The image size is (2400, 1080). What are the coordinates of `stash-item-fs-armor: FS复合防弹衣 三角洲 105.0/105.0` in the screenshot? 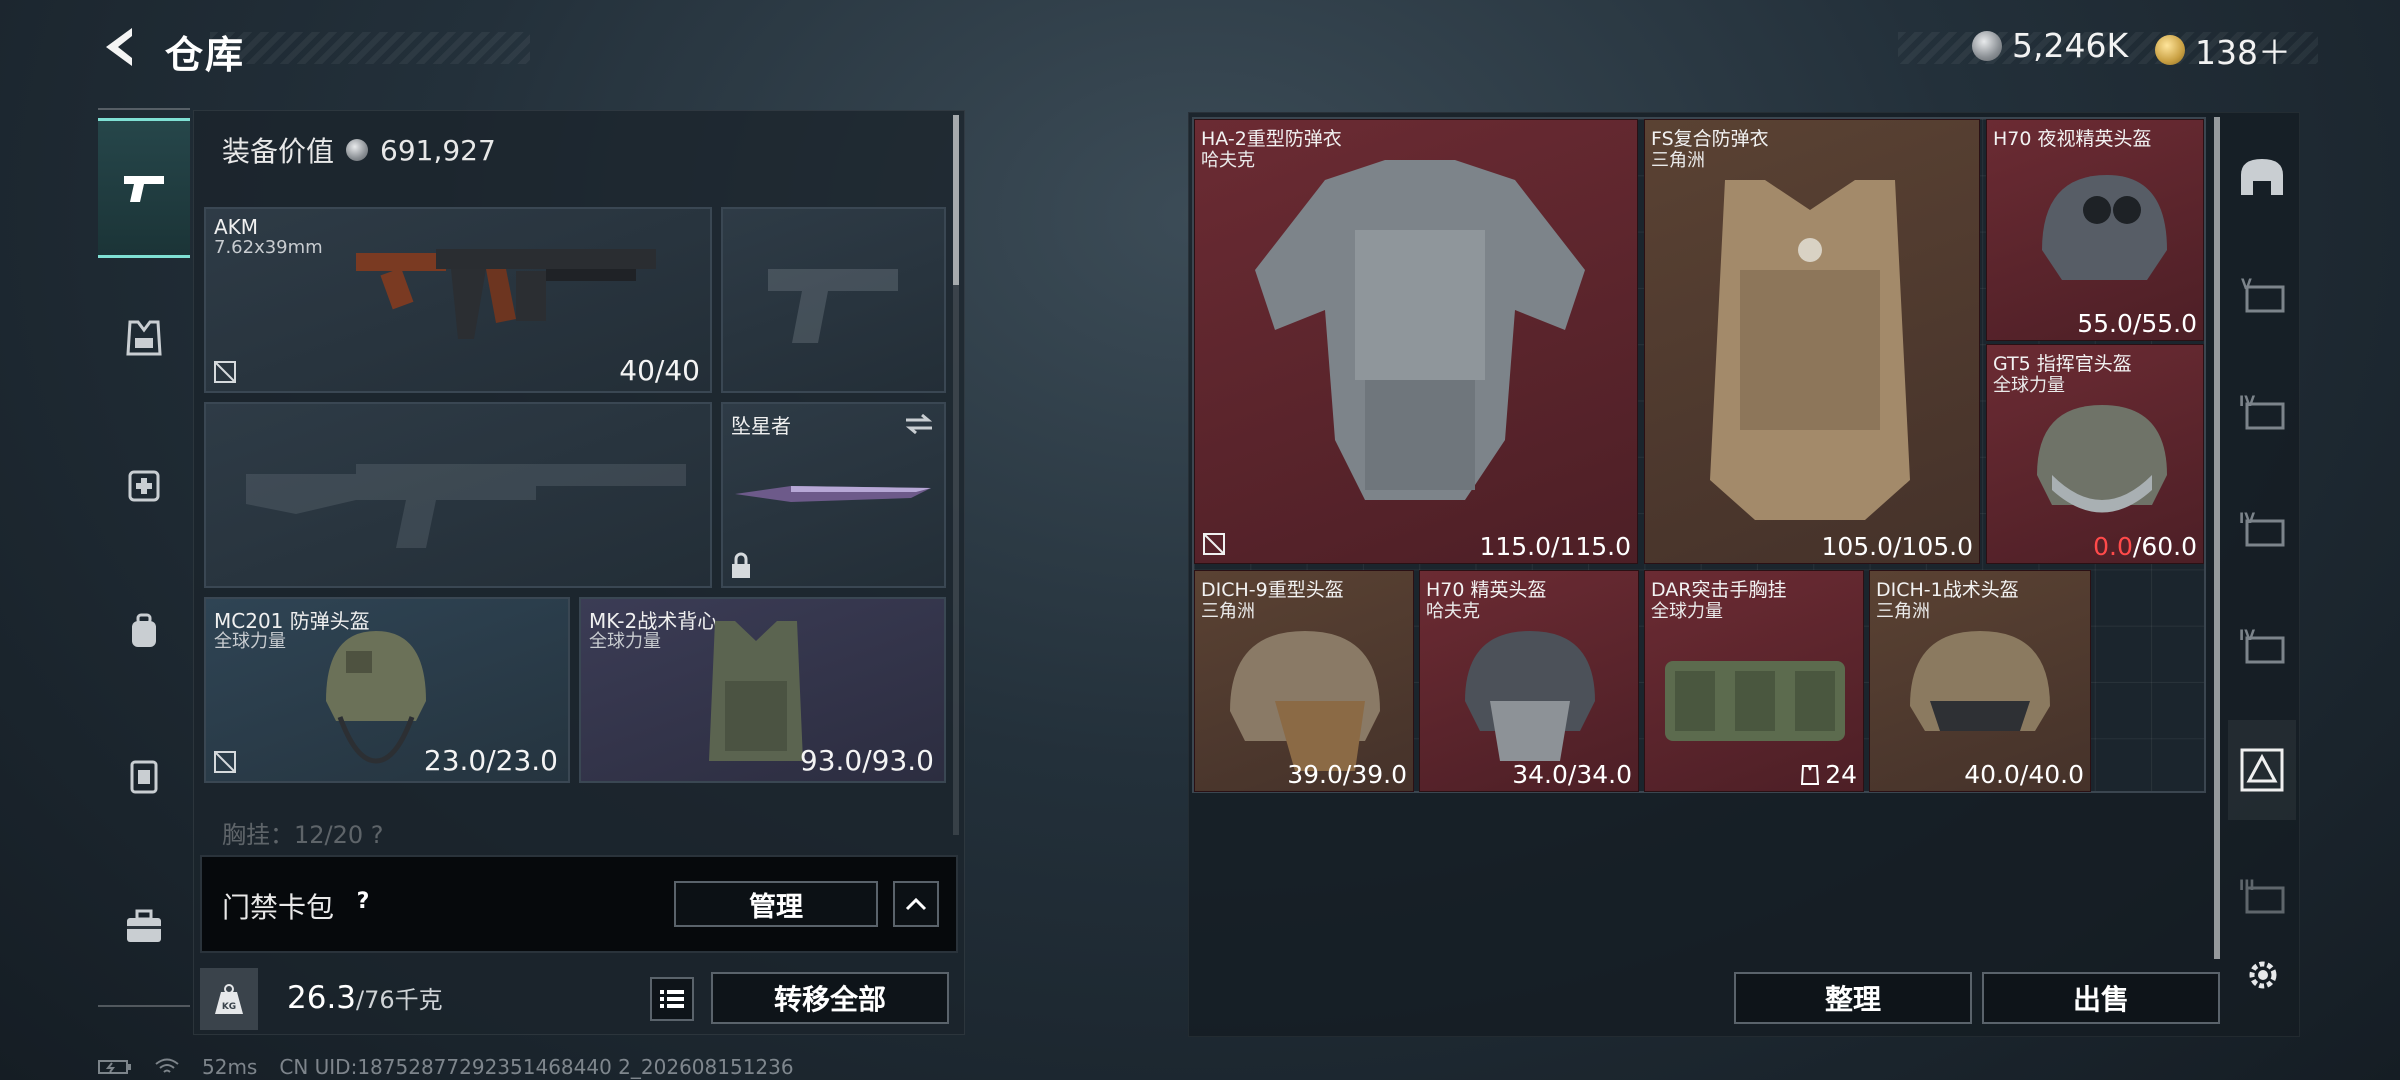 It's located at (1812, 341).